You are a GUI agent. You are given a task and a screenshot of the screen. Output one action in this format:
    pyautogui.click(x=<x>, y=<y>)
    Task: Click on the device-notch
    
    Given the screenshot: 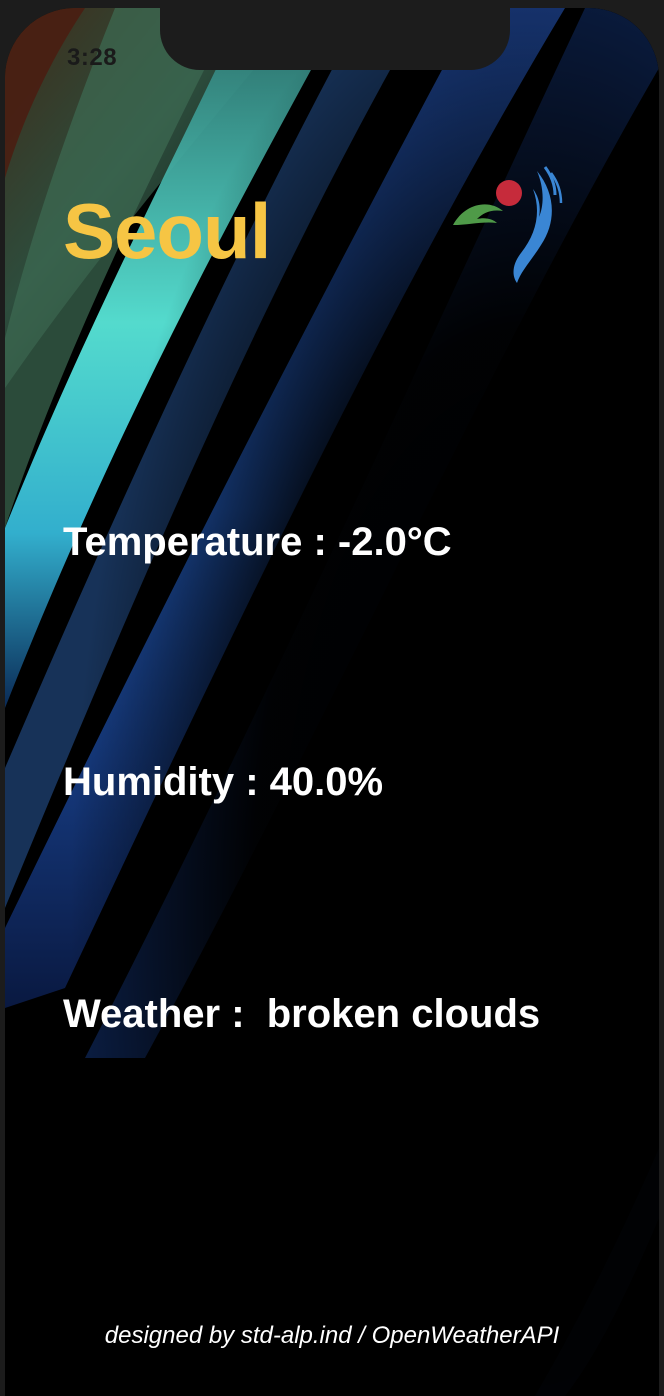 What is the action you would take?
    pyautogui.click(x=335, y=39)
    